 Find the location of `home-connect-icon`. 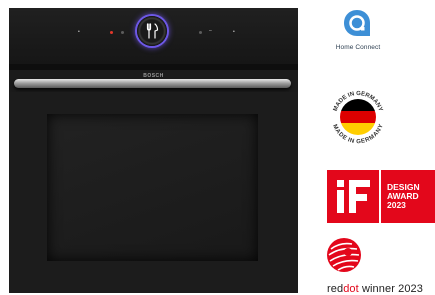

home-connect-icon is located at coordinates (357, 23).